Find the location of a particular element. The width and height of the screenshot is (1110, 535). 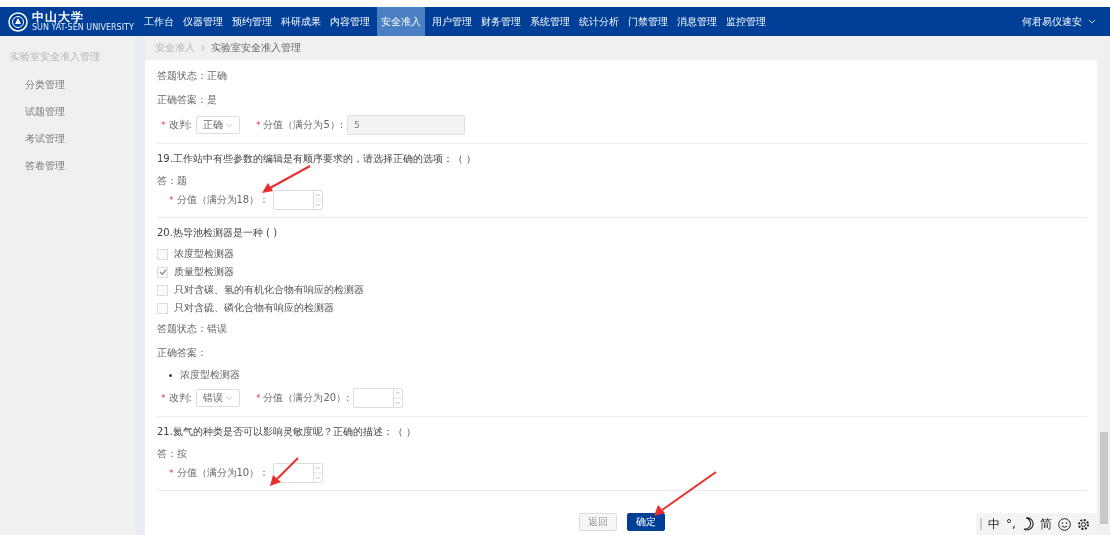

option-label: 只对含碳、氢的有机化合物有响应的检测器 is located at coordinates (269, 290).